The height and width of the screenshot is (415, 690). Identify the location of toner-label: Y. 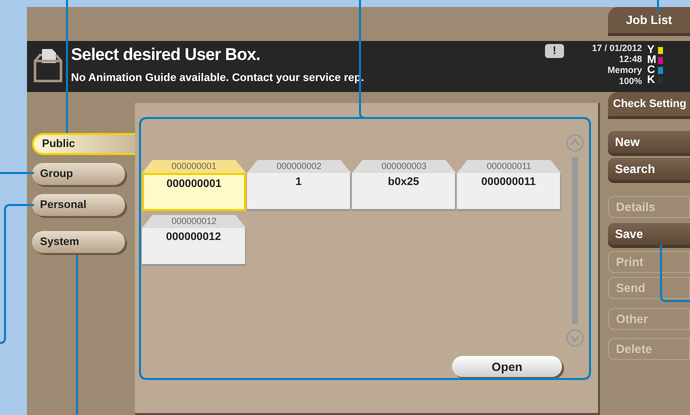
(650, 50).